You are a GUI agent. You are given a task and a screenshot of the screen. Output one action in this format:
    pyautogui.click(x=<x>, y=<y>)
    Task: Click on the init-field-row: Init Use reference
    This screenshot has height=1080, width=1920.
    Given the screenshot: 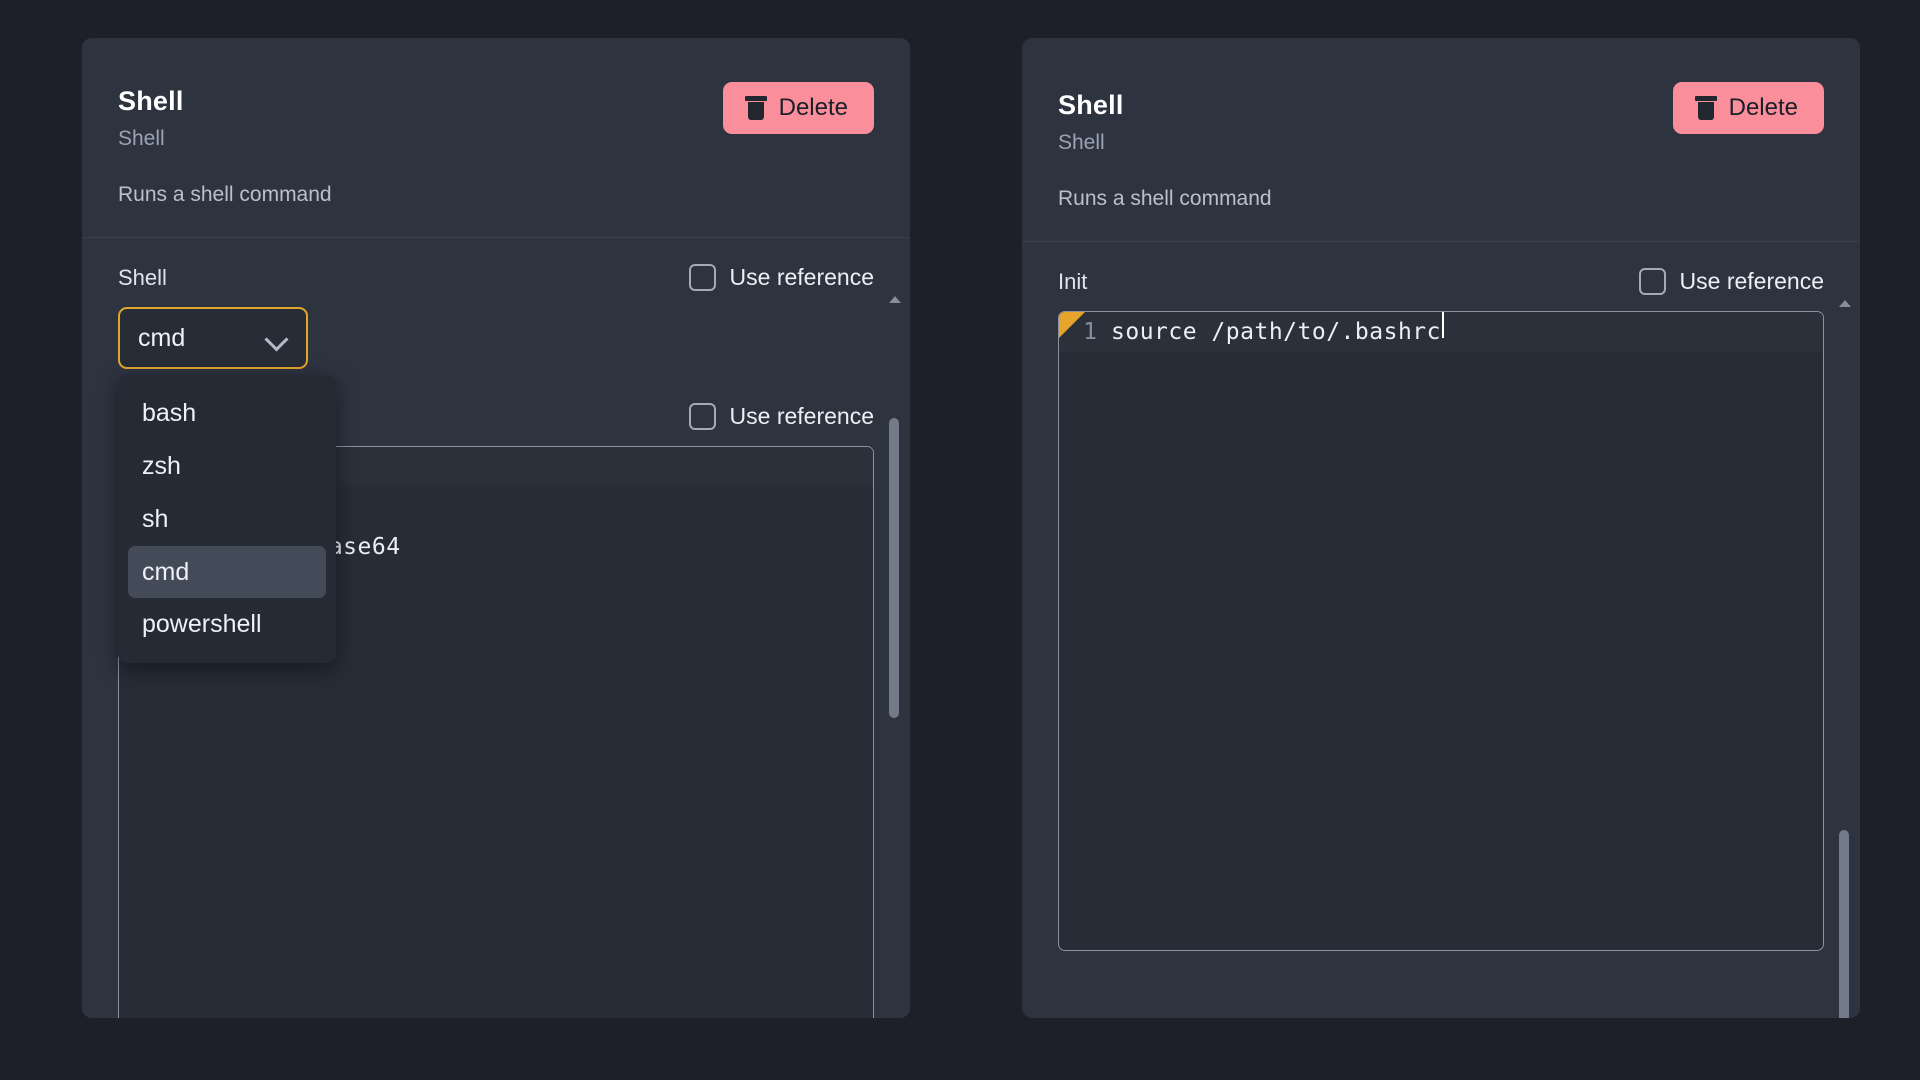 What is the action you would take?
    pyautogui.click(x=1441, y=282)
    